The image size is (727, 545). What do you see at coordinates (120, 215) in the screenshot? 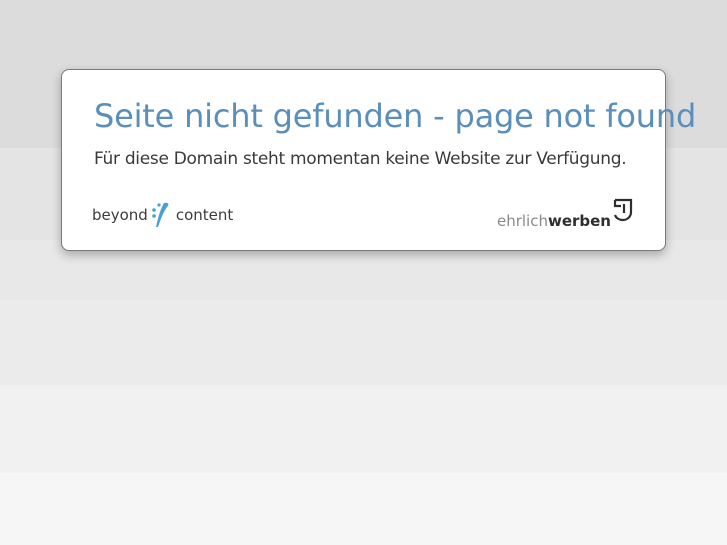
I see `logo-left-word1: beyond` at bounding box center [120, 215].